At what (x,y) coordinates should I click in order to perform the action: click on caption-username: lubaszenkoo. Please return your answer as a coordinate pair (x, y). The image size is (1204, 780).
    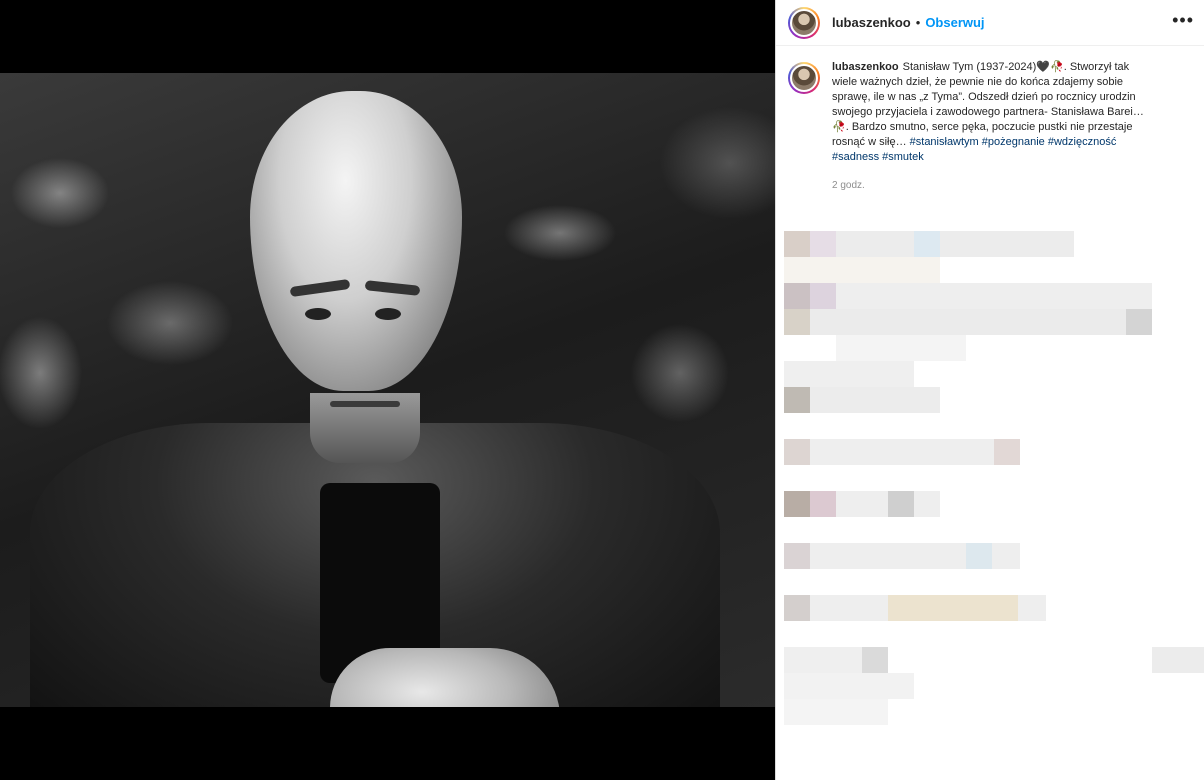
    Looking at the image, I should click on (865, 67).